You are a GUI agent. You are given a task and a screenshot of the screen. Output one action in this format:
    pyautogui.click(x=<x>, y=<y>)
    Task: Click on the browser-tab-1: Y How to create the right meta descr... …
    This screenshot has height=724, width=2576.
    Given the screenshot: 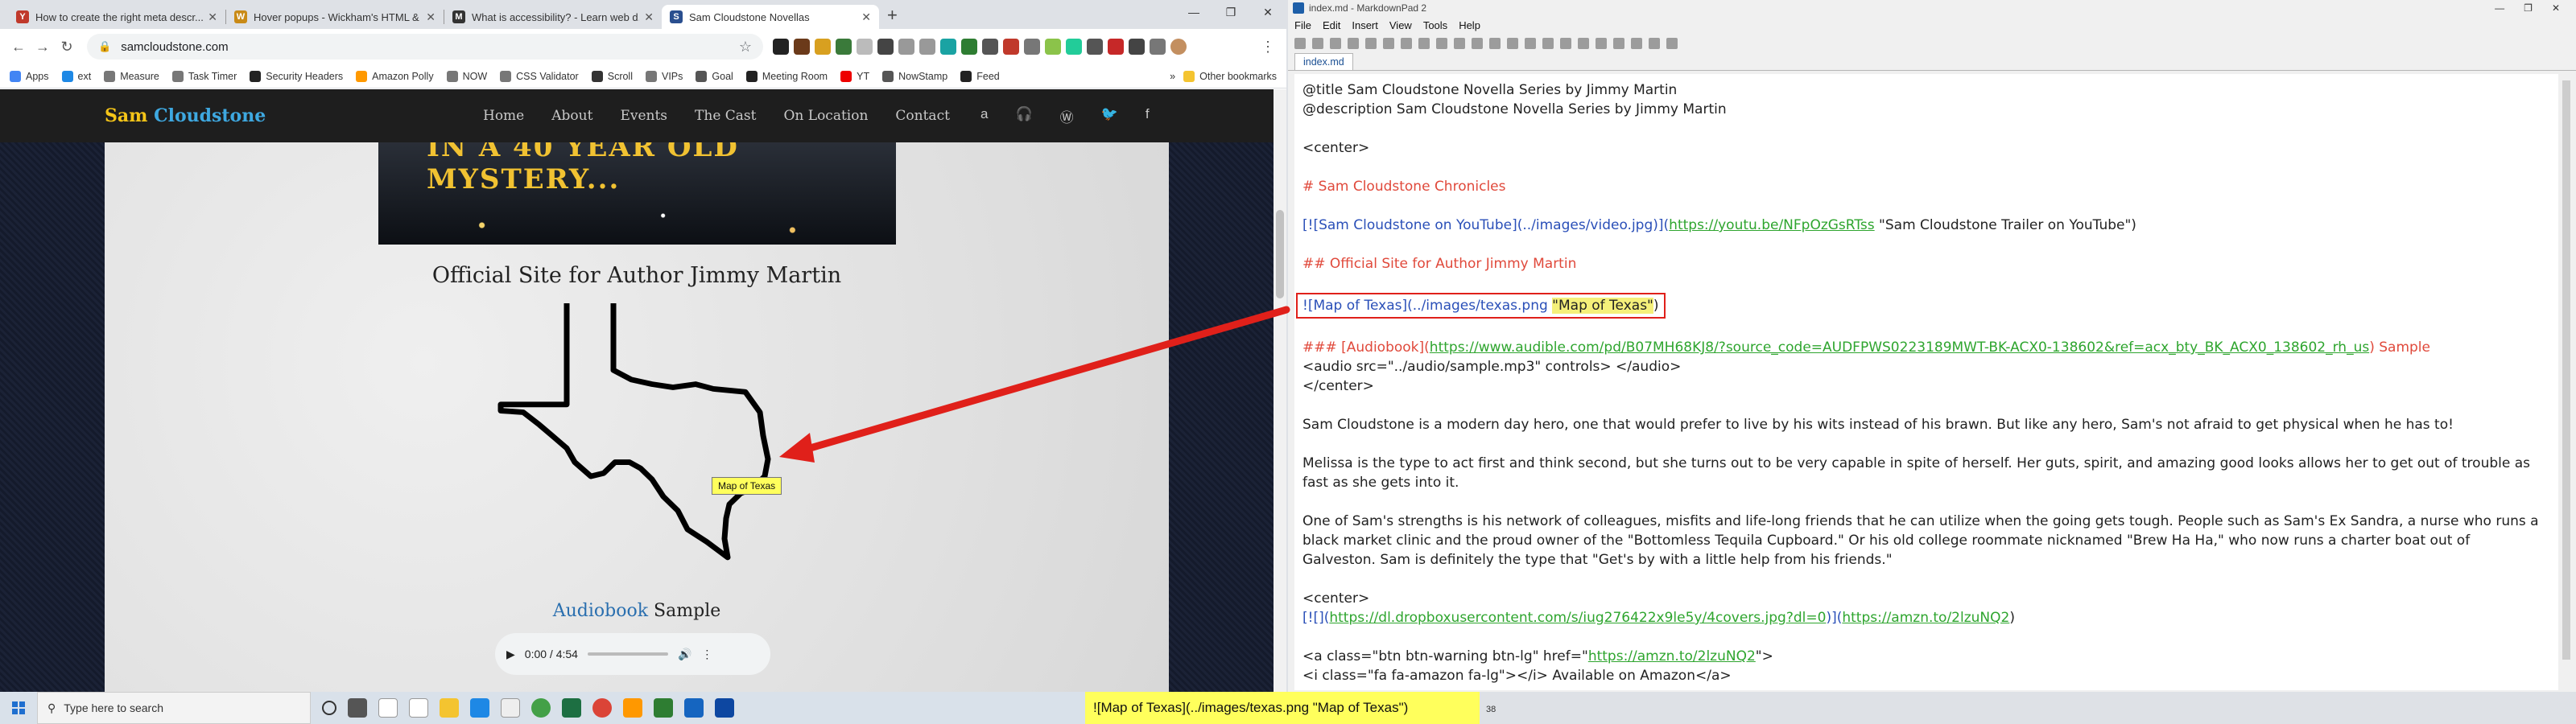 What is the action you would take?
    pyautogui.click(x=116, y=17)
    